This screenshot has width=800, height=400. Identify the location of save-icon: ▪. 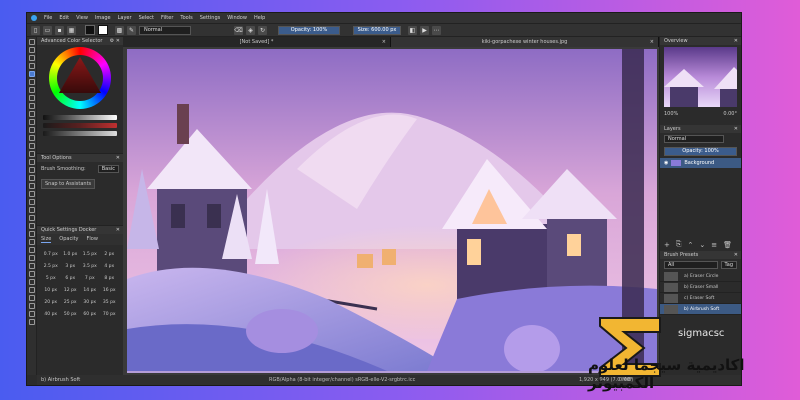
(59, 30).